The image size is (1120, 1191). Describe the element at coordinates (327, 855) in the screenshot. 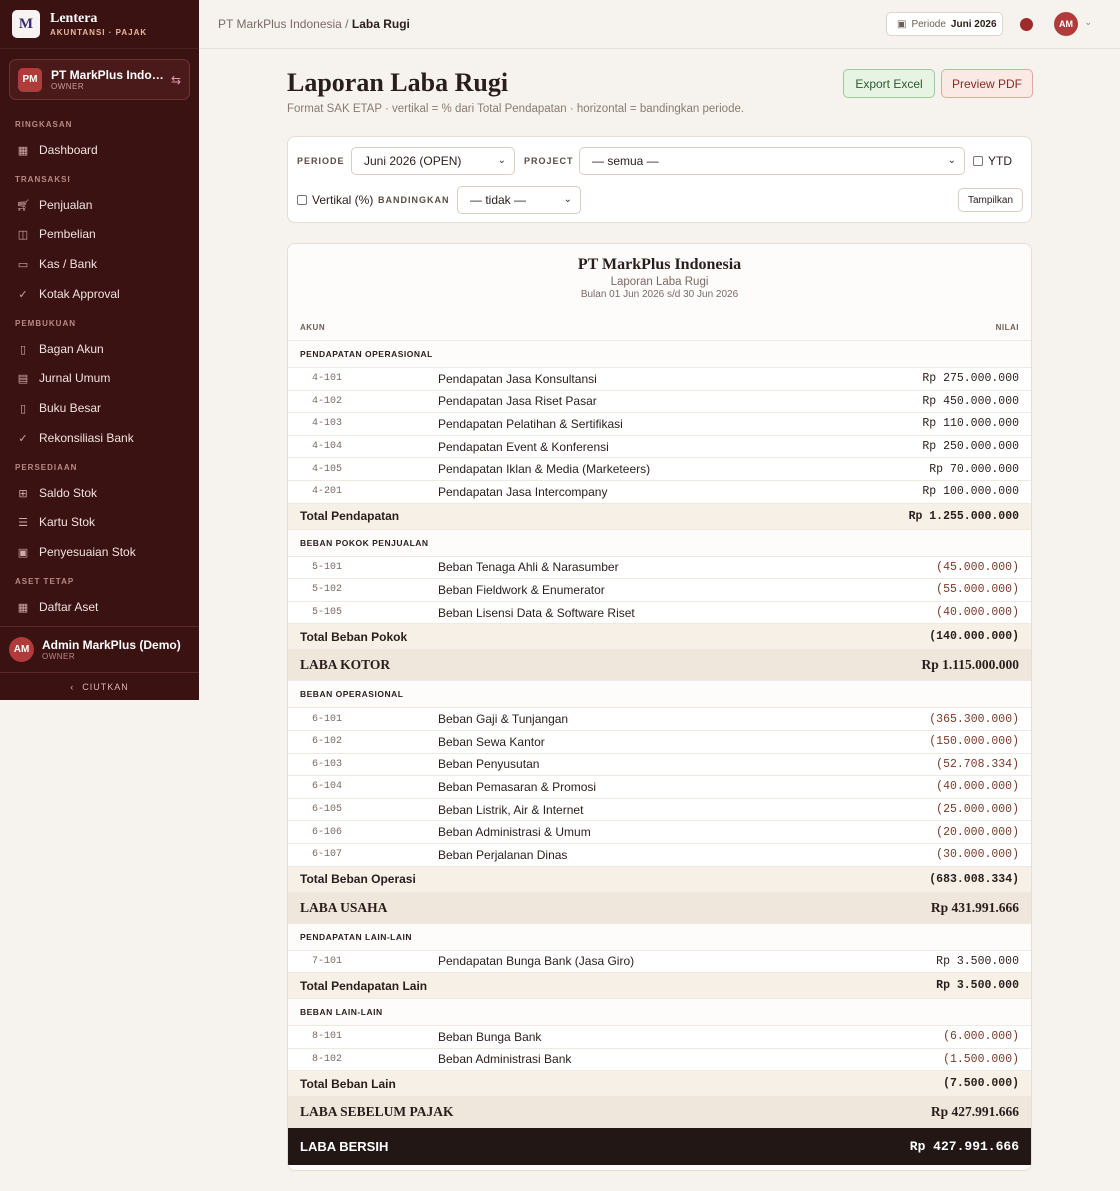

I see `account-code: 6-107` at that location.